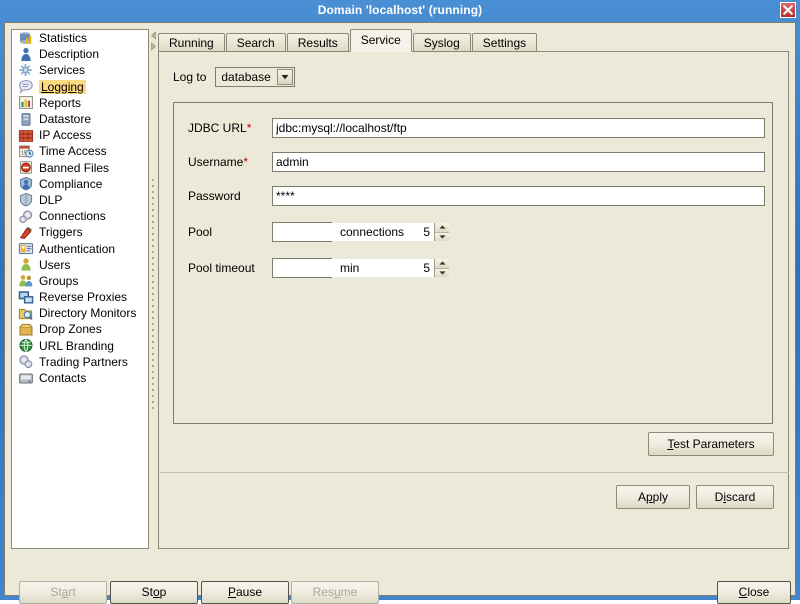  Describe the element at coordinates (26, 70) in the screenshot. I see `services-icon` at that location.